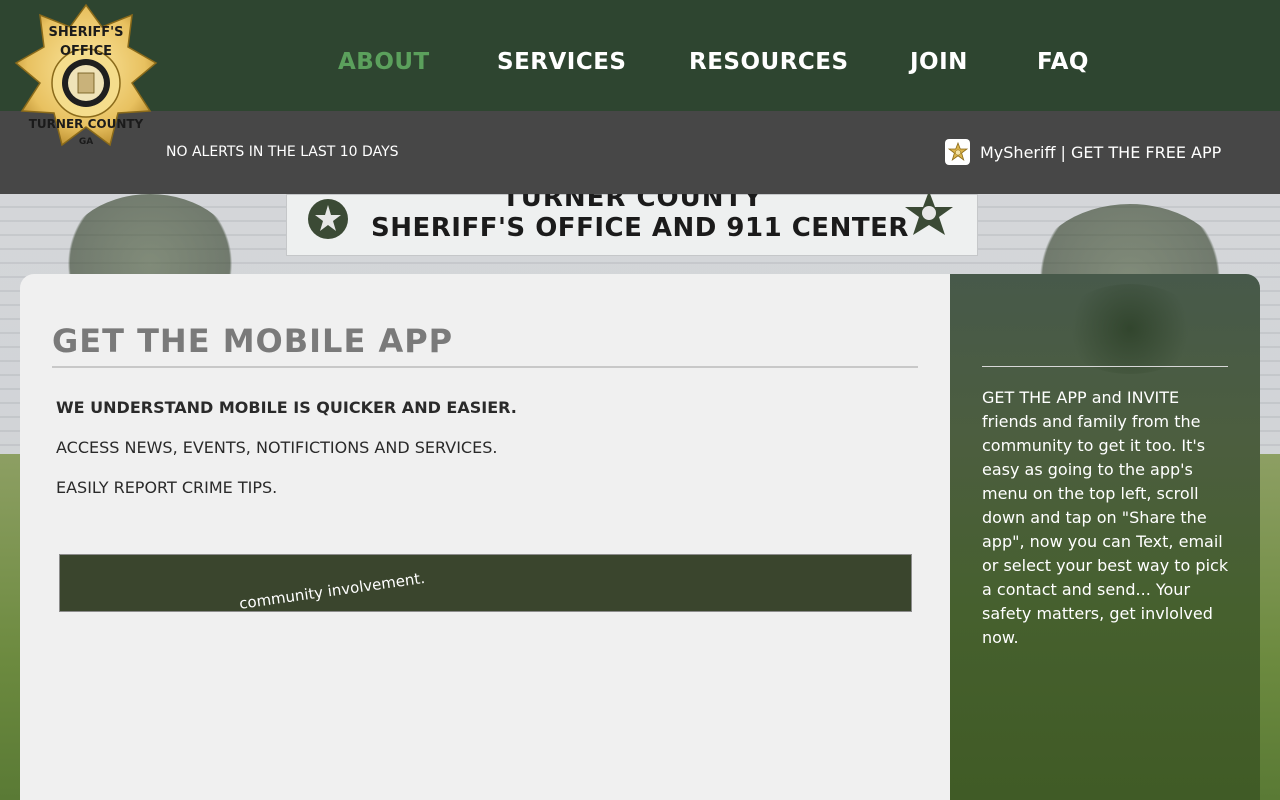  I want to click on title-divider, so click(485, 367).